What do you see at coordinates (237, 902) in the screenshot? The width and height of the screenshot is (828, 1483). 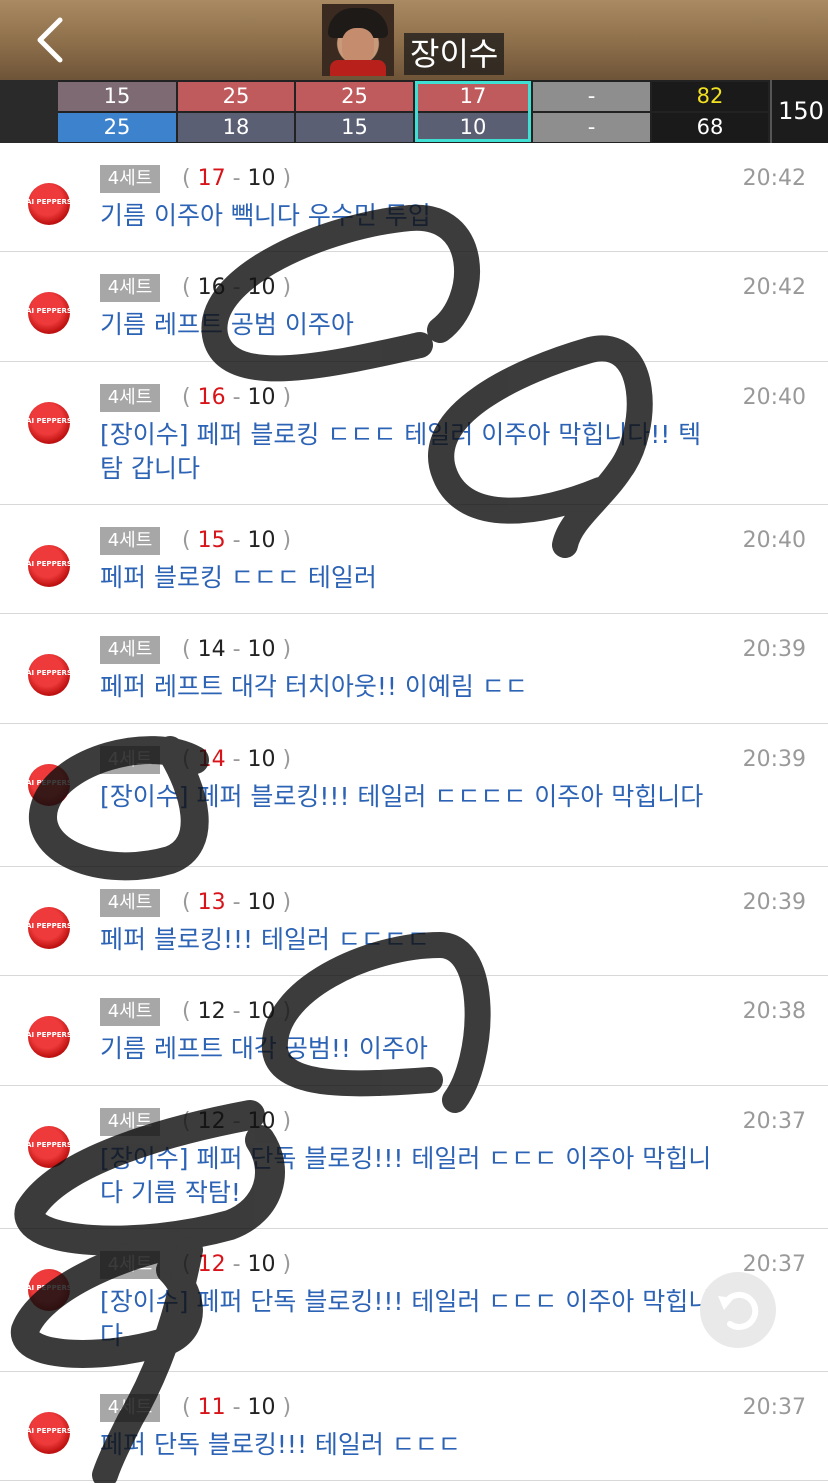 I see `rally-score: ( 13 - 10 )` at bounding box center [237, 902].